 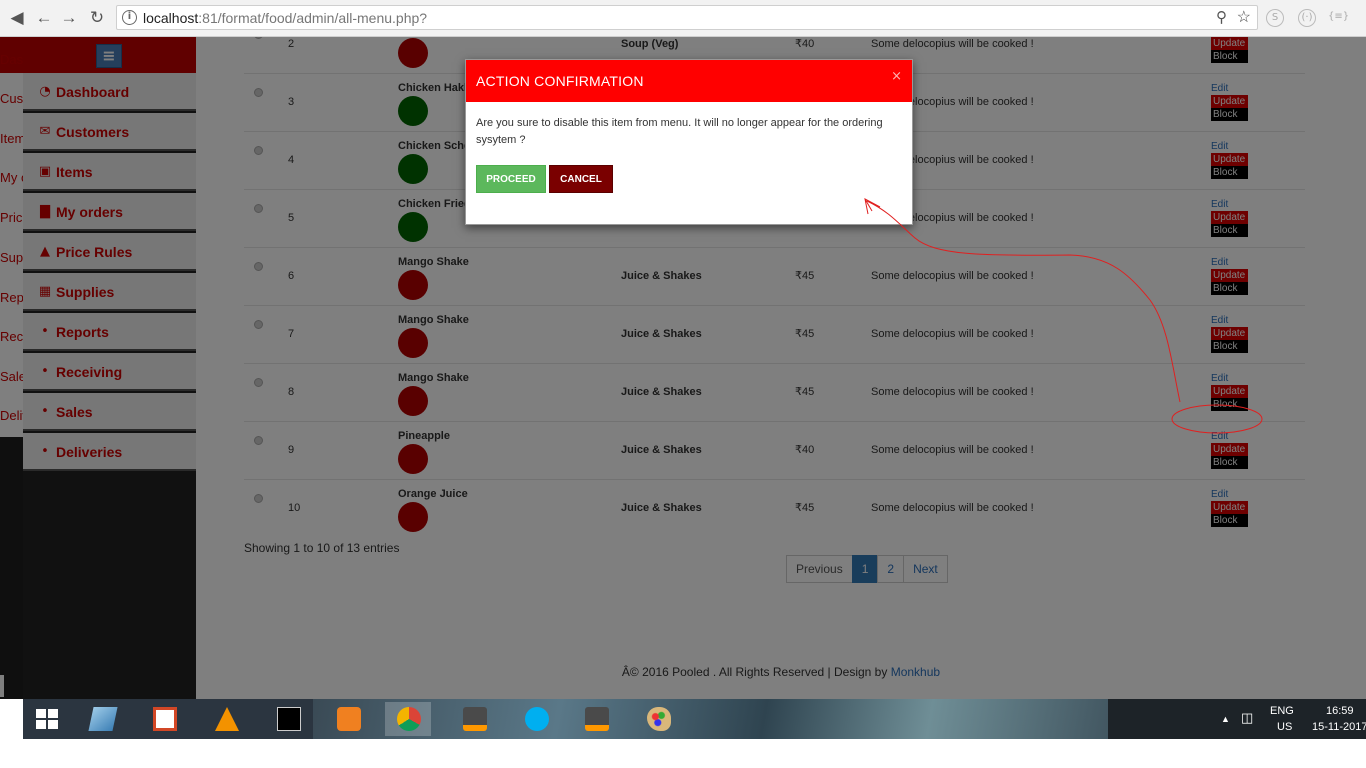 What do you see at coordinates (1221, 17) in the screenshot?
I see `zoom-icon: ⚲` at bounding box center [1221, 17].